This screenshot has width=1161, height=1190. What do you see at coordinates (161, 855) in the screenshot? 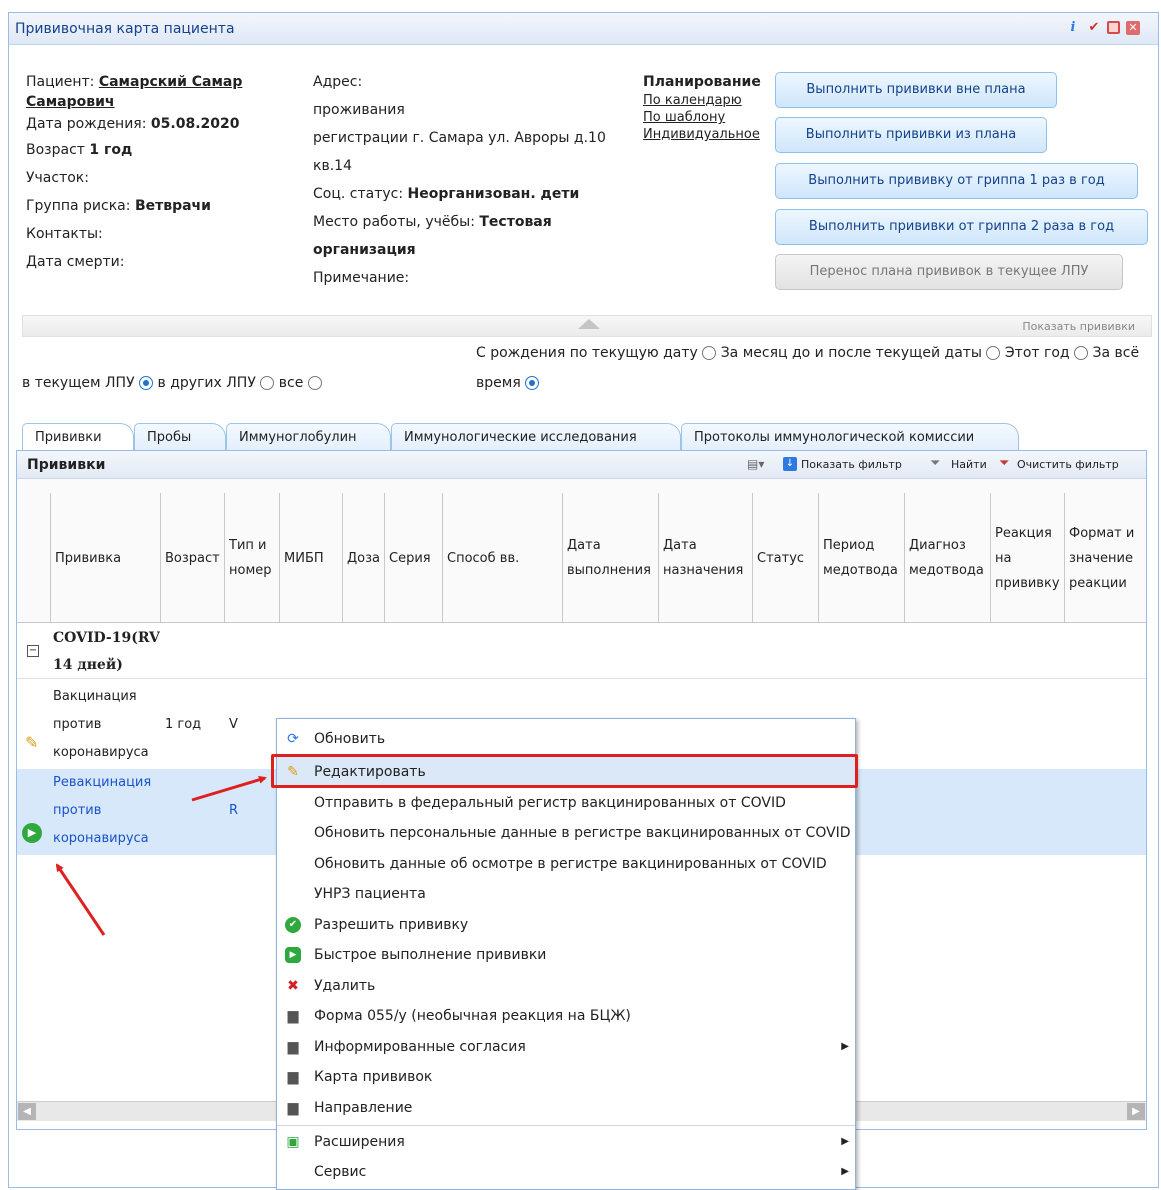
I see `annotation-arrows` at bounding box center [161, 855].